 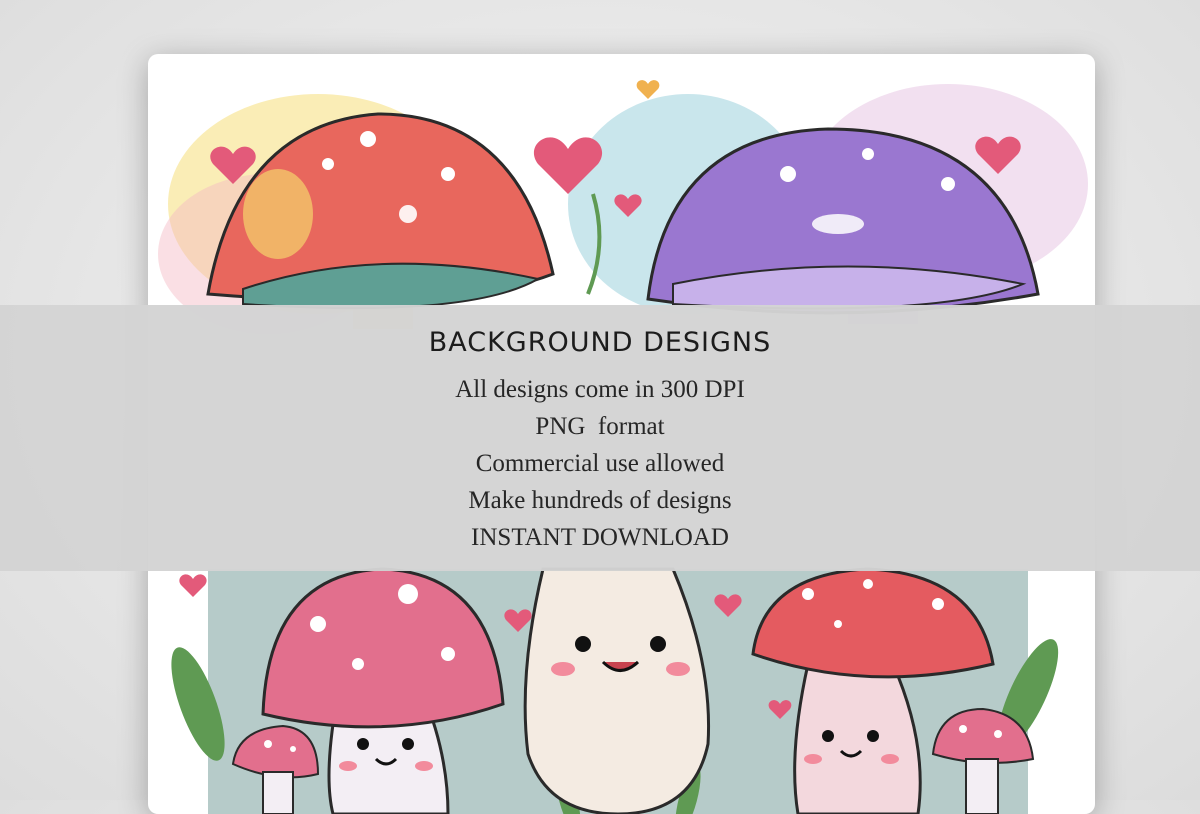 What do you see at coordinates (617, 690) in the screenshot?
I see `cream-mushroom-center` at bounding box center [617, 690].